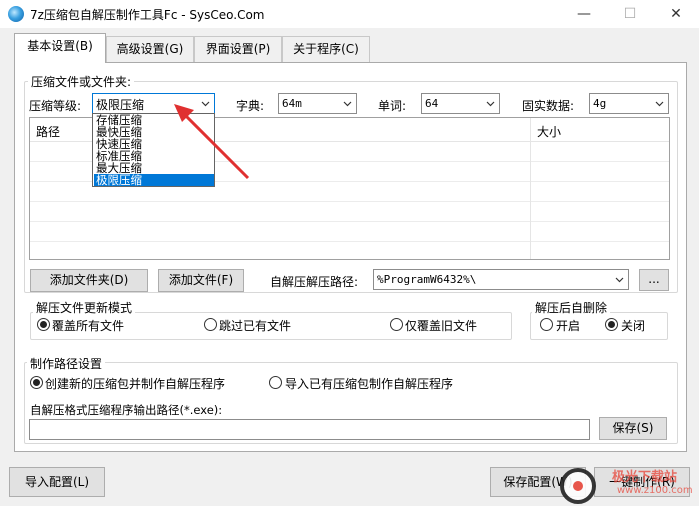  I want to click on extract-path-value: %ProgramW6432%\, so click(427, 279).